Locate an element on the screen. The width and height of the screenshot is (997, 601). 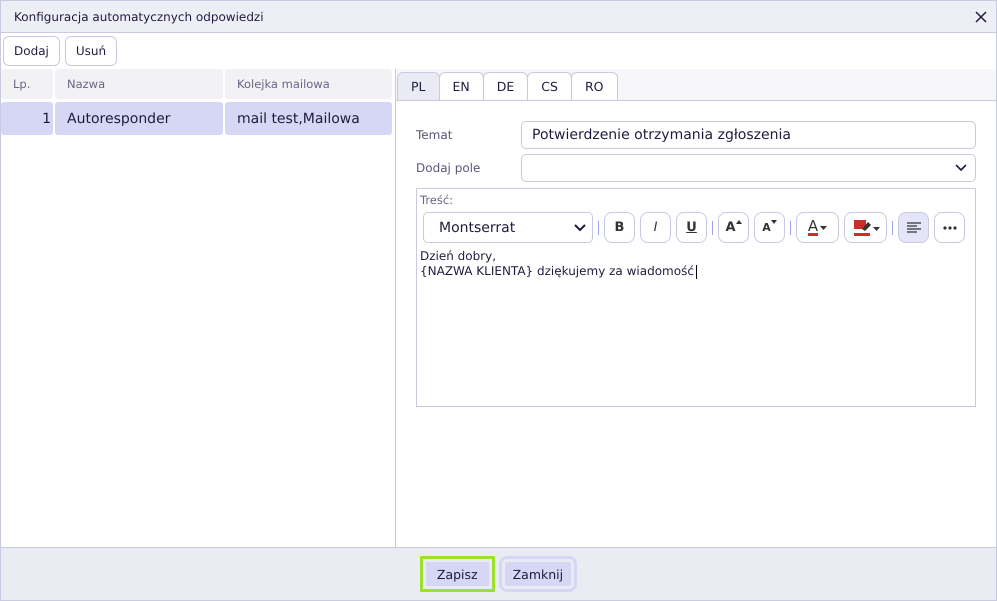
font-size-increase-button: A is located at coordinates (733, 227).